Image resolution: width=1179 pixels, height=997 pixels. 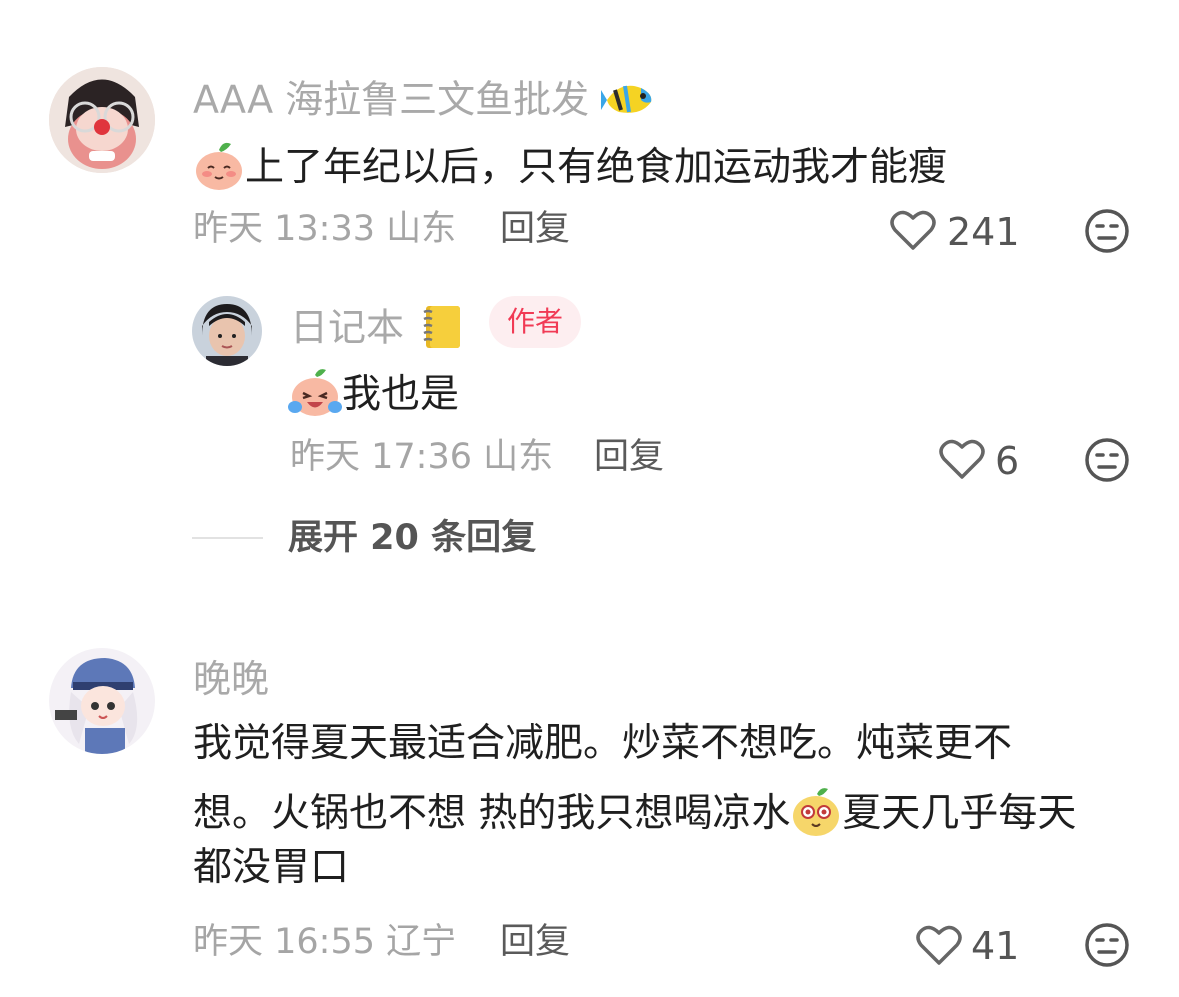 I want to click on comment-text-body: 上了年纪以后，只有绝食加运动我才能瘦, so click(x=596, y=167).